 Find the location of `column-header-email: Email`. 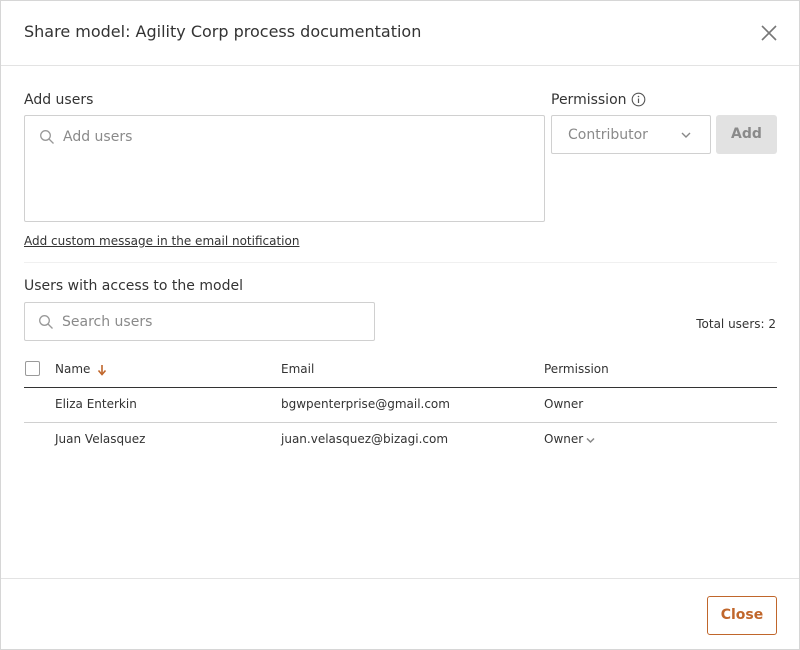

column-header-email: Email is located at coordinates (298, 369).